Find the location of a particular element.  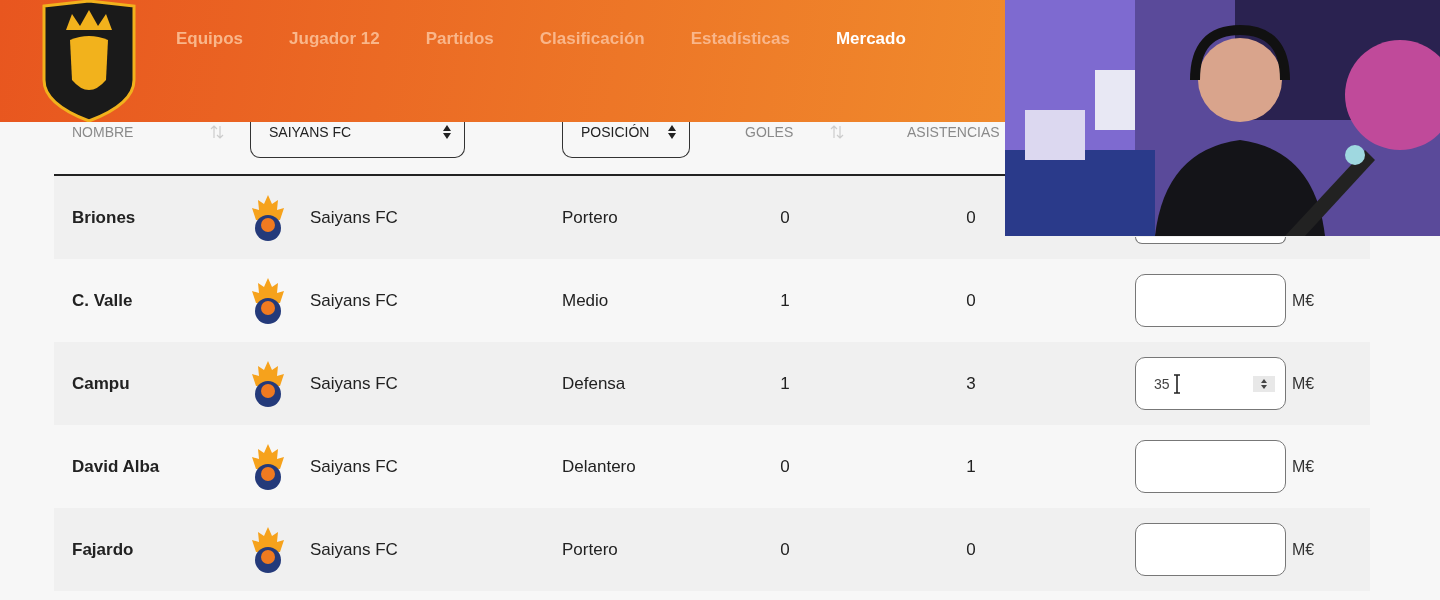

column-header: NOMBRE is located at coordinates (103, 132).